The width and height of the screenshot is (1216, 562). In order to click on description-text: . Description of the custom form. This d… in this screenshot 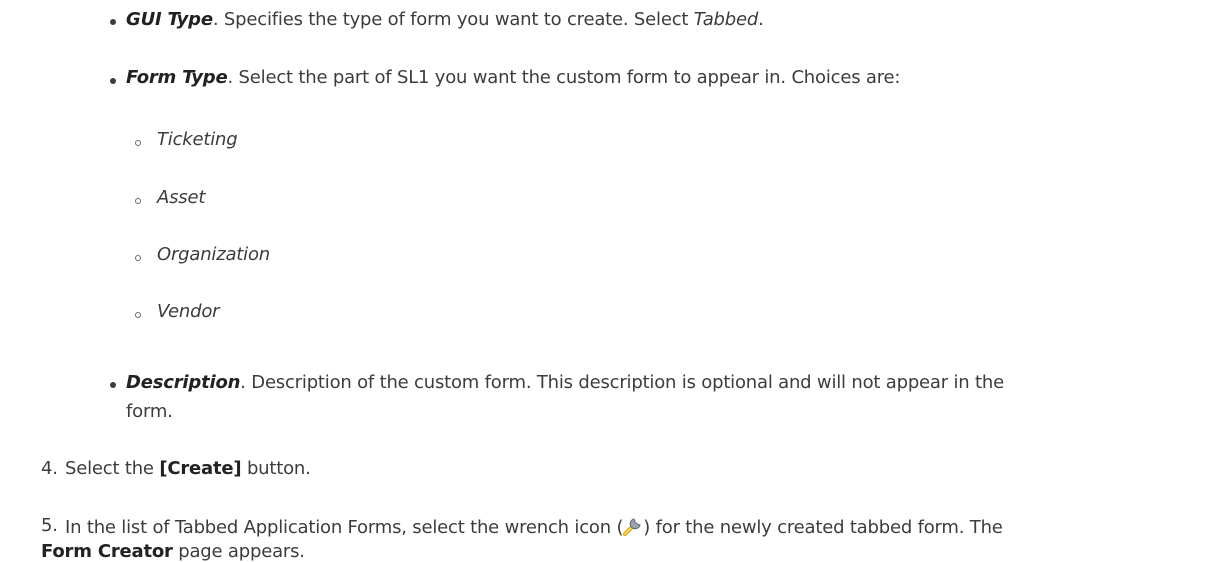, I will do `click(622, 382)`.